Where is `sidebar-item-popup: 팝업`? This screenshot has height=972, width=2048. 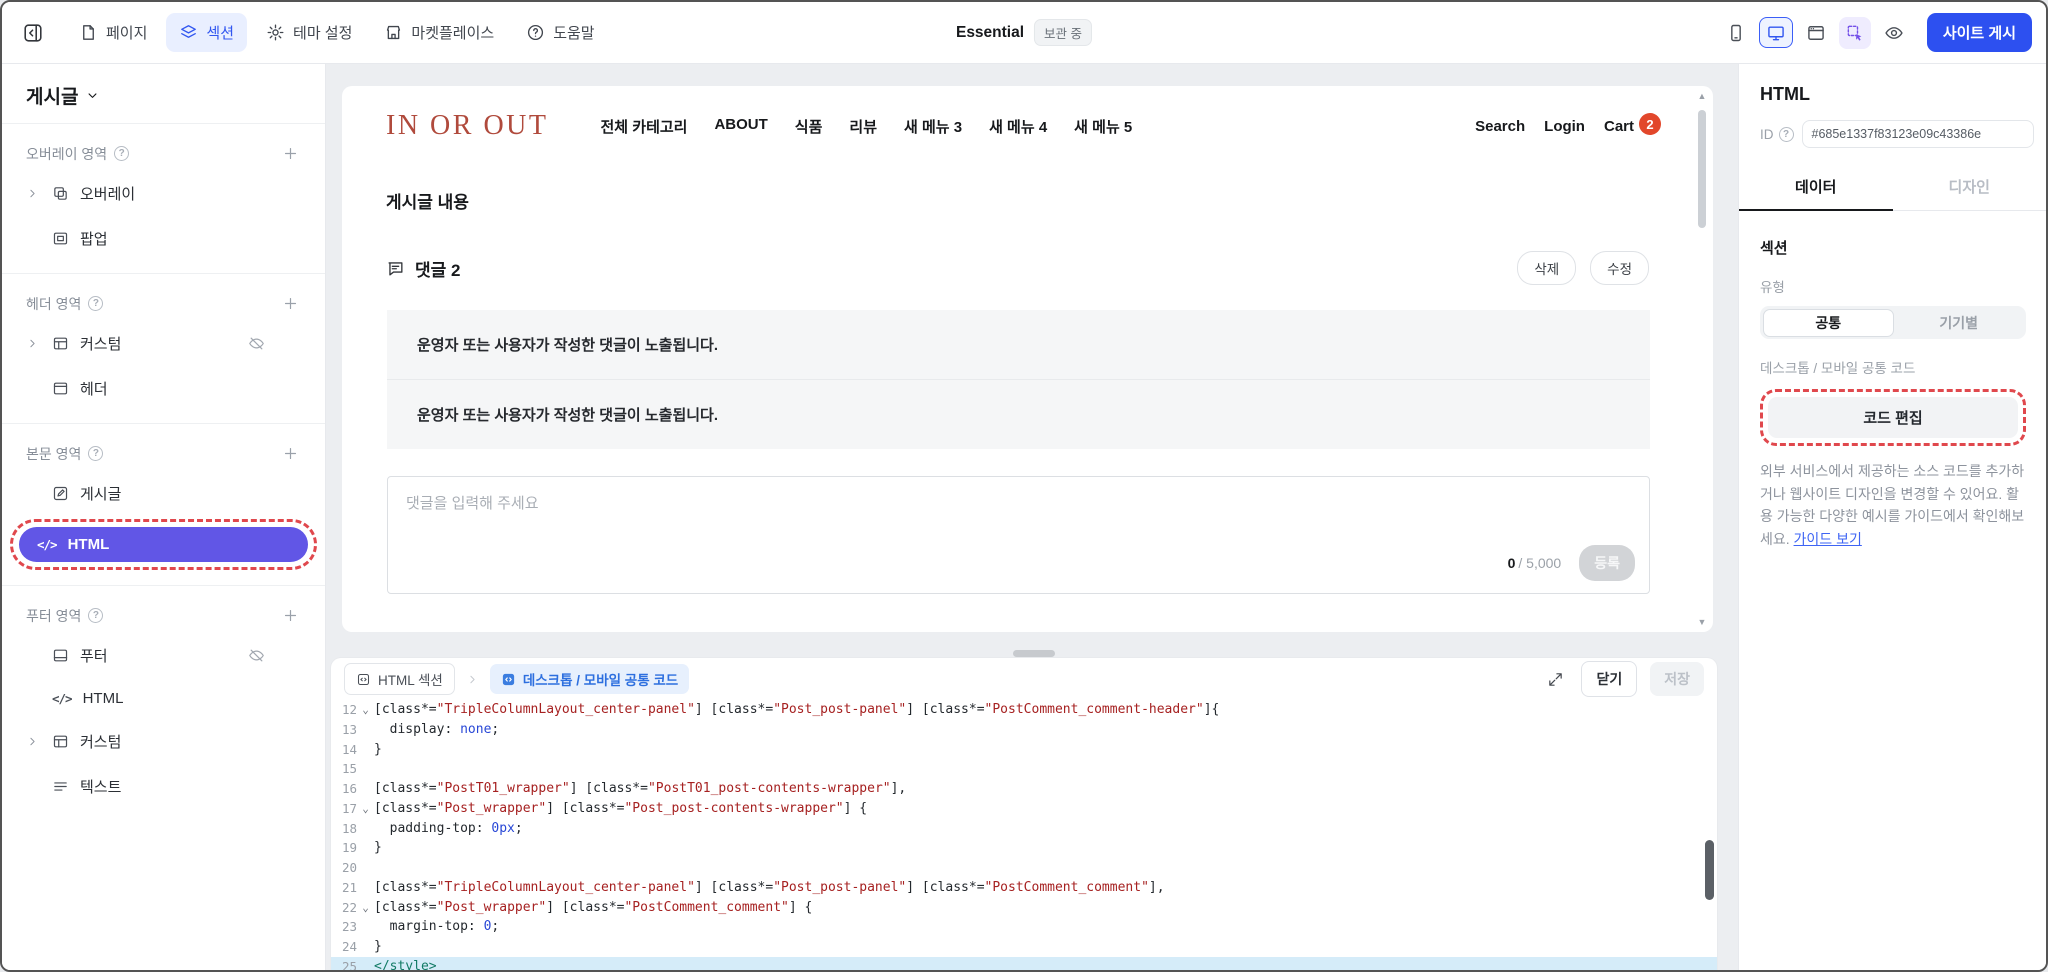
sidebar-item-popup: 팝업 is located at coordinates (163, 238).